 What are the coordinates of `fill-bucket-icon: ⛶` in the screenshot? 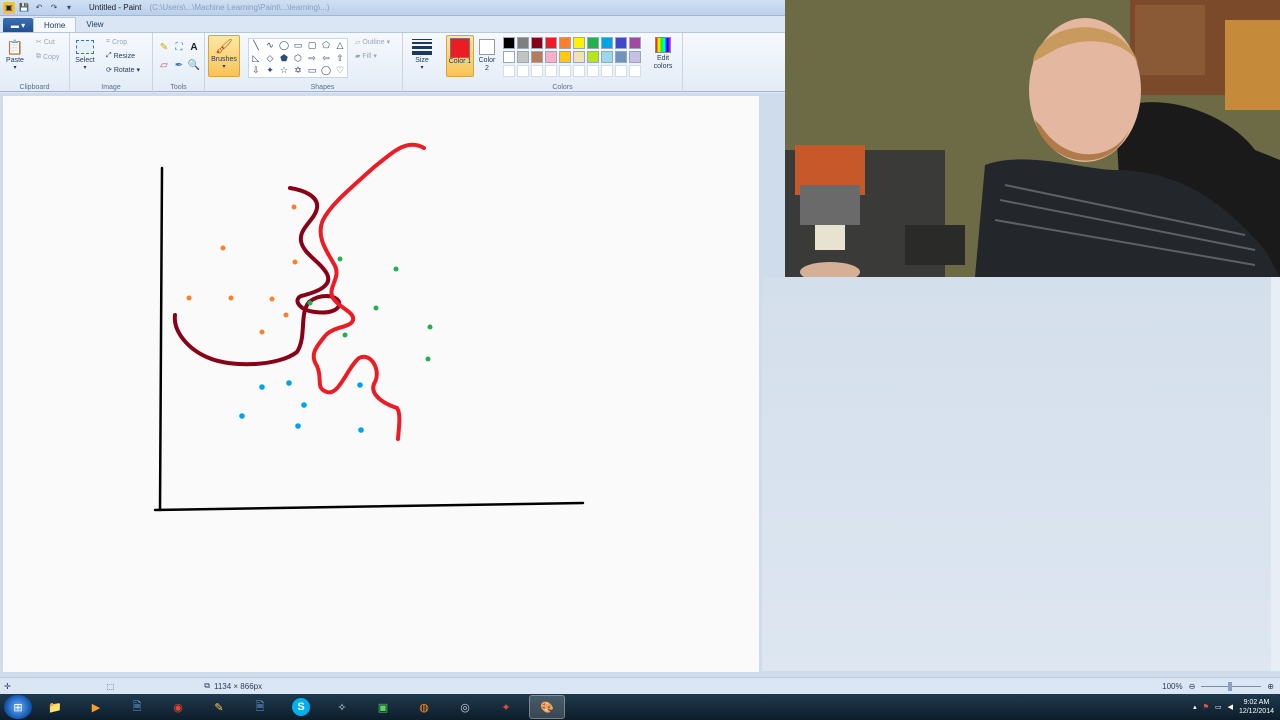 It's located at (179, 47).